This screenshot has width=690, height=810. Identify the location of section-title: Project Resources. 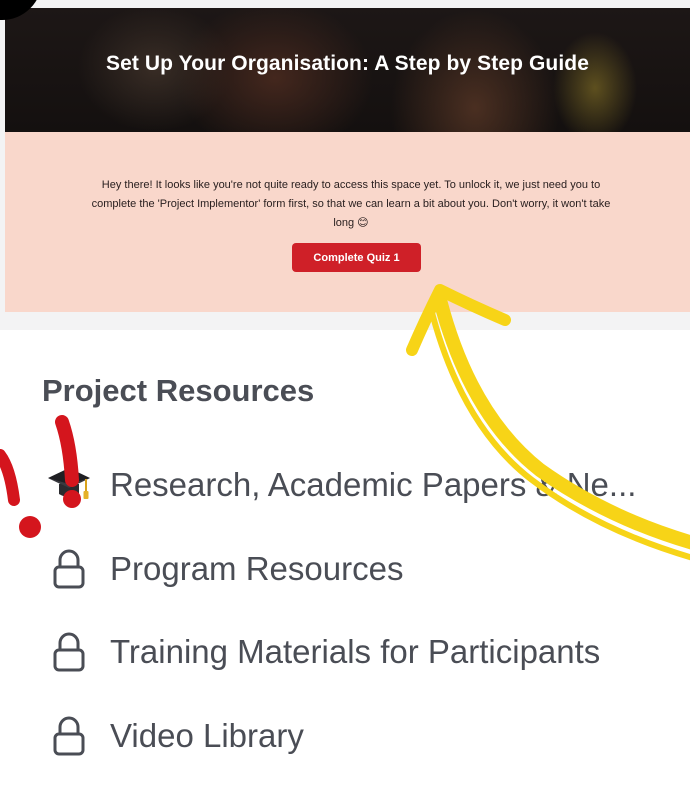
(178, 390).